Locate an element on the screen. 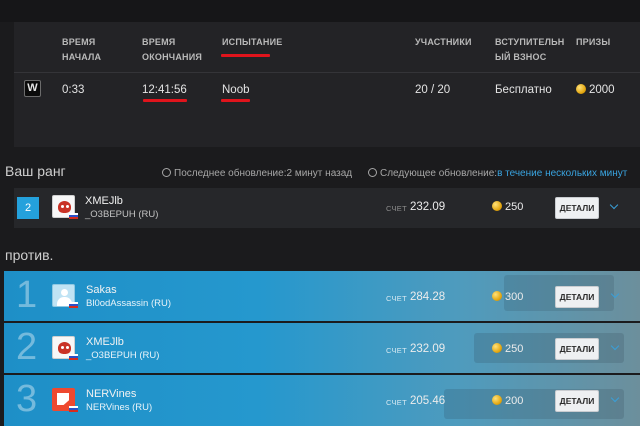  top-strip is located at coordinates (320, 11).